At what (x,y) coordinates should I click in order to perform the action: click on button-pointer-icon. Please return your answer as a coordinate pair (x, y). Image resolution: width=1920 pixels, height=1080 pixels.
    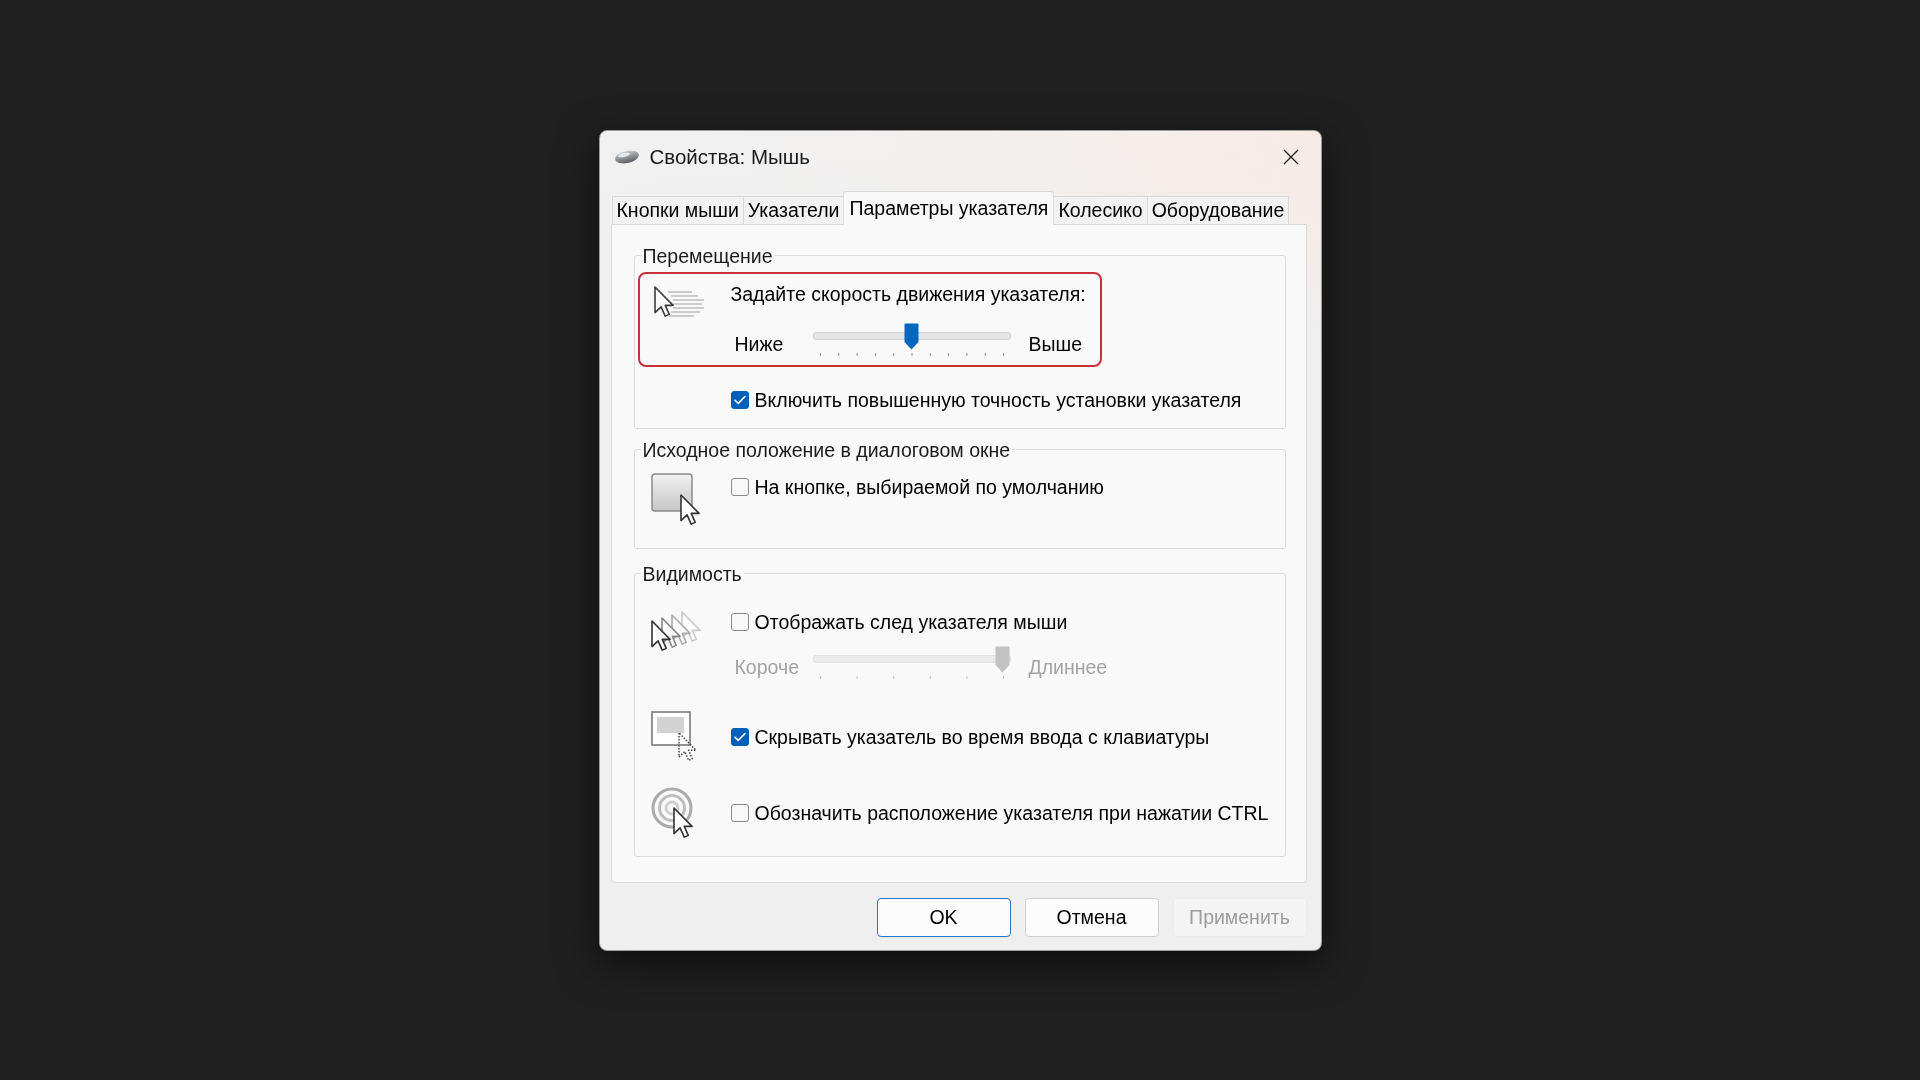
    Looking at the image, I should click on (675, 499).